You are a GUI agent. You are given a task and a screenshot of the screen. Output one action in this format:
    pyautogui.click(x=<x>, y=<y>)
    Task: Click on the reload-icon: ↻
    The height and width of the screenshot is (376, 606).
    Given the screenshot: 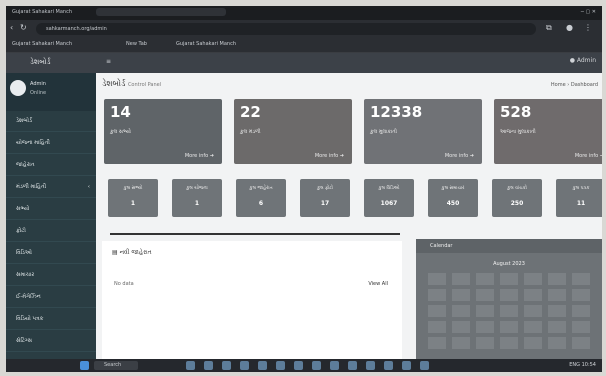 What is the action you would take?
    pyautogui.click(x=23, y=27)
    